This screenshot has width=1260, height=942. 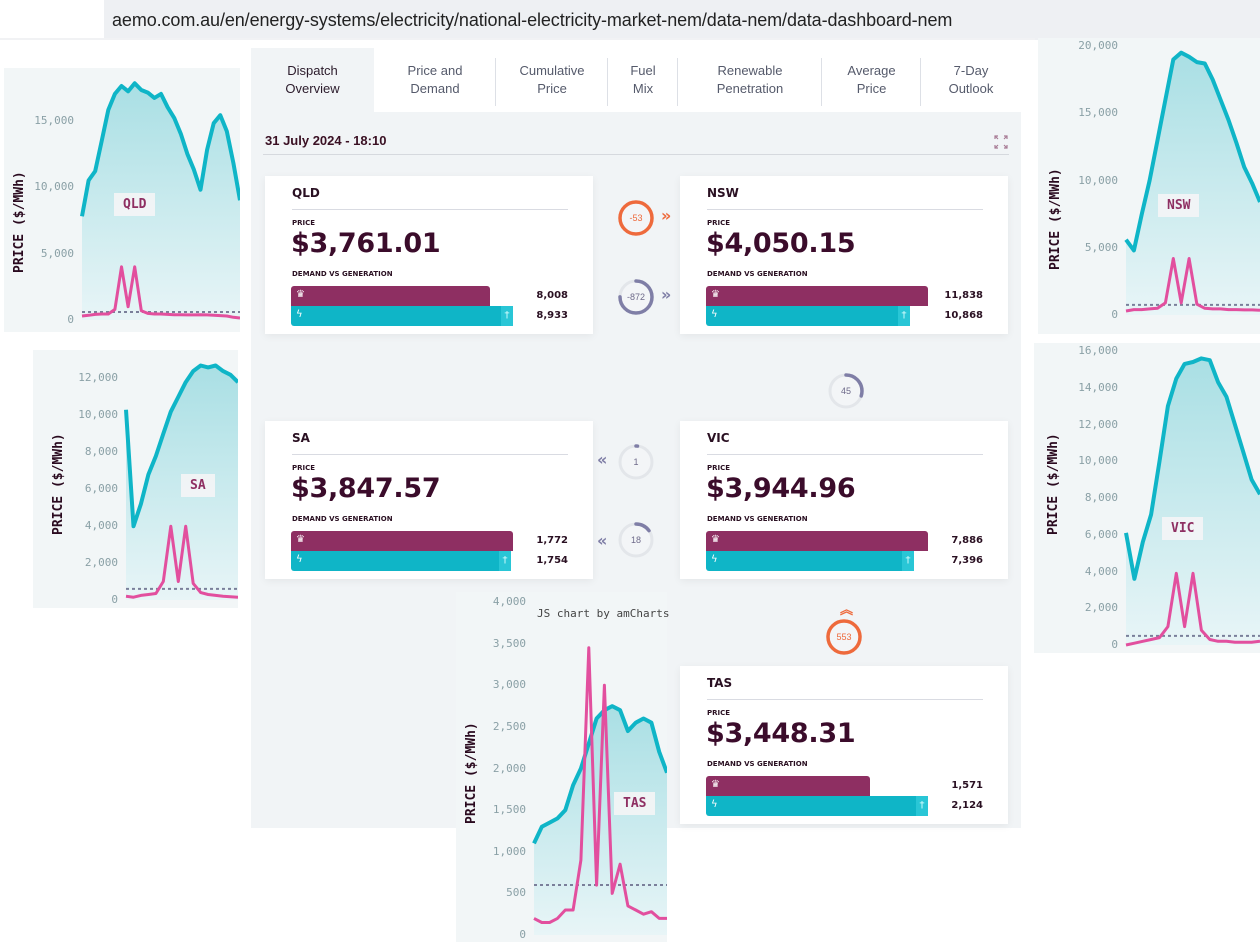 What do you see at coordinates (720, 683) in the screenshot?
I see `region-name: TAS` at bounding box center [720, 683].